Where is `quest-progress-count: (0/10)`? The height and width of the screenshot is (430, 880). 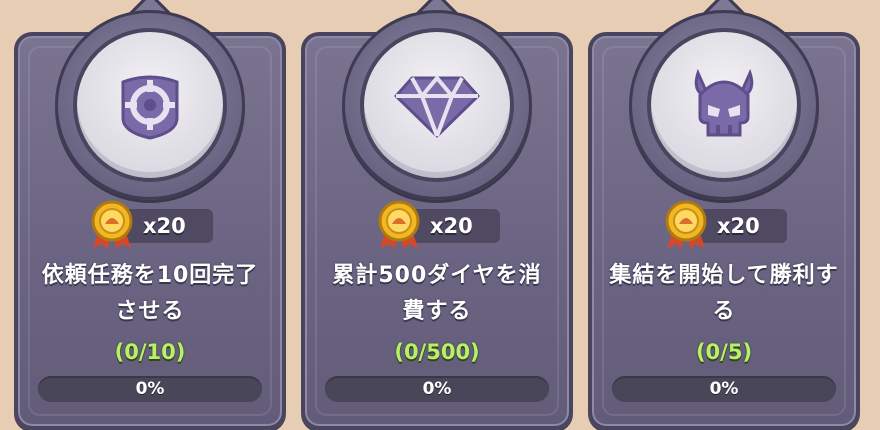
quest-progress-count: (0/10) is located at coordinates (150, 352).